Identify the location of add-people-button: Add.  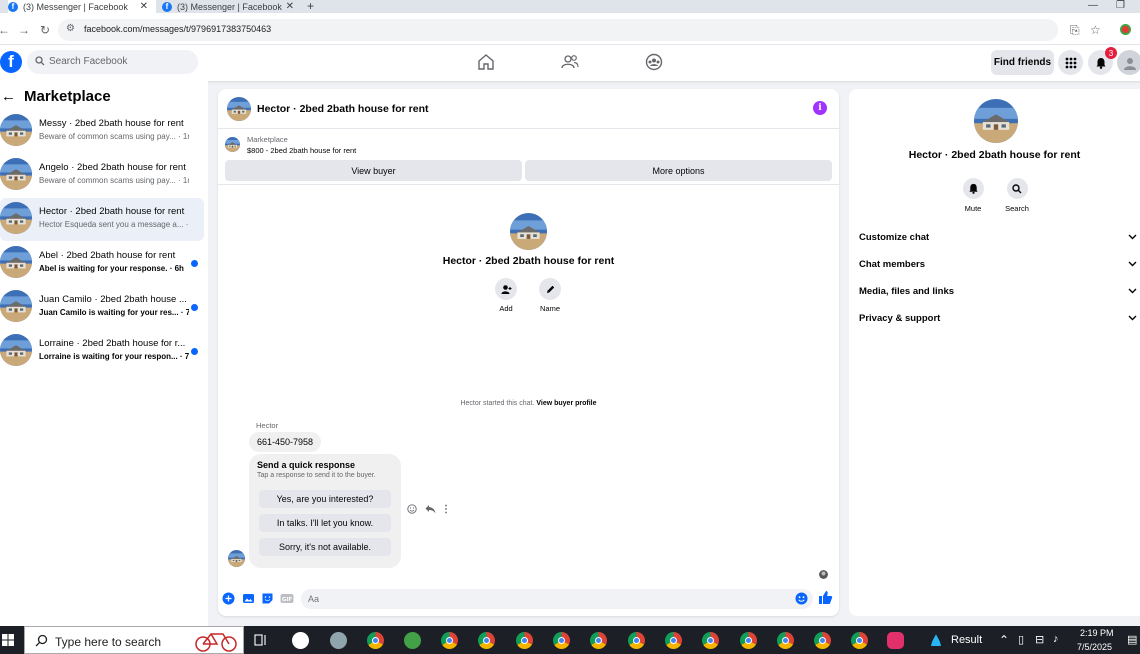
(506, 295).